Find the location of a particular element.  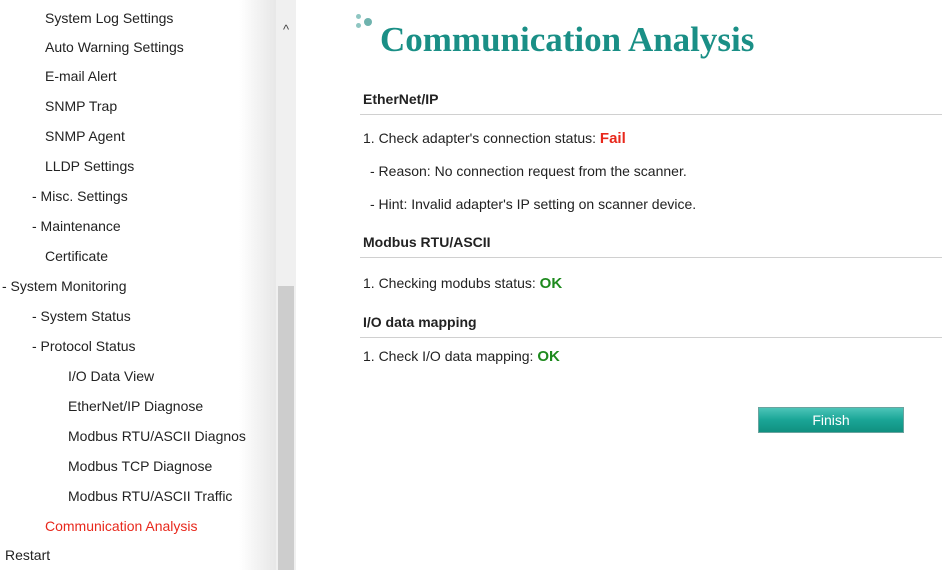

io-mapping-check-line: 1. Check I/O data mapping: OK is located at coordinates (461, 356).